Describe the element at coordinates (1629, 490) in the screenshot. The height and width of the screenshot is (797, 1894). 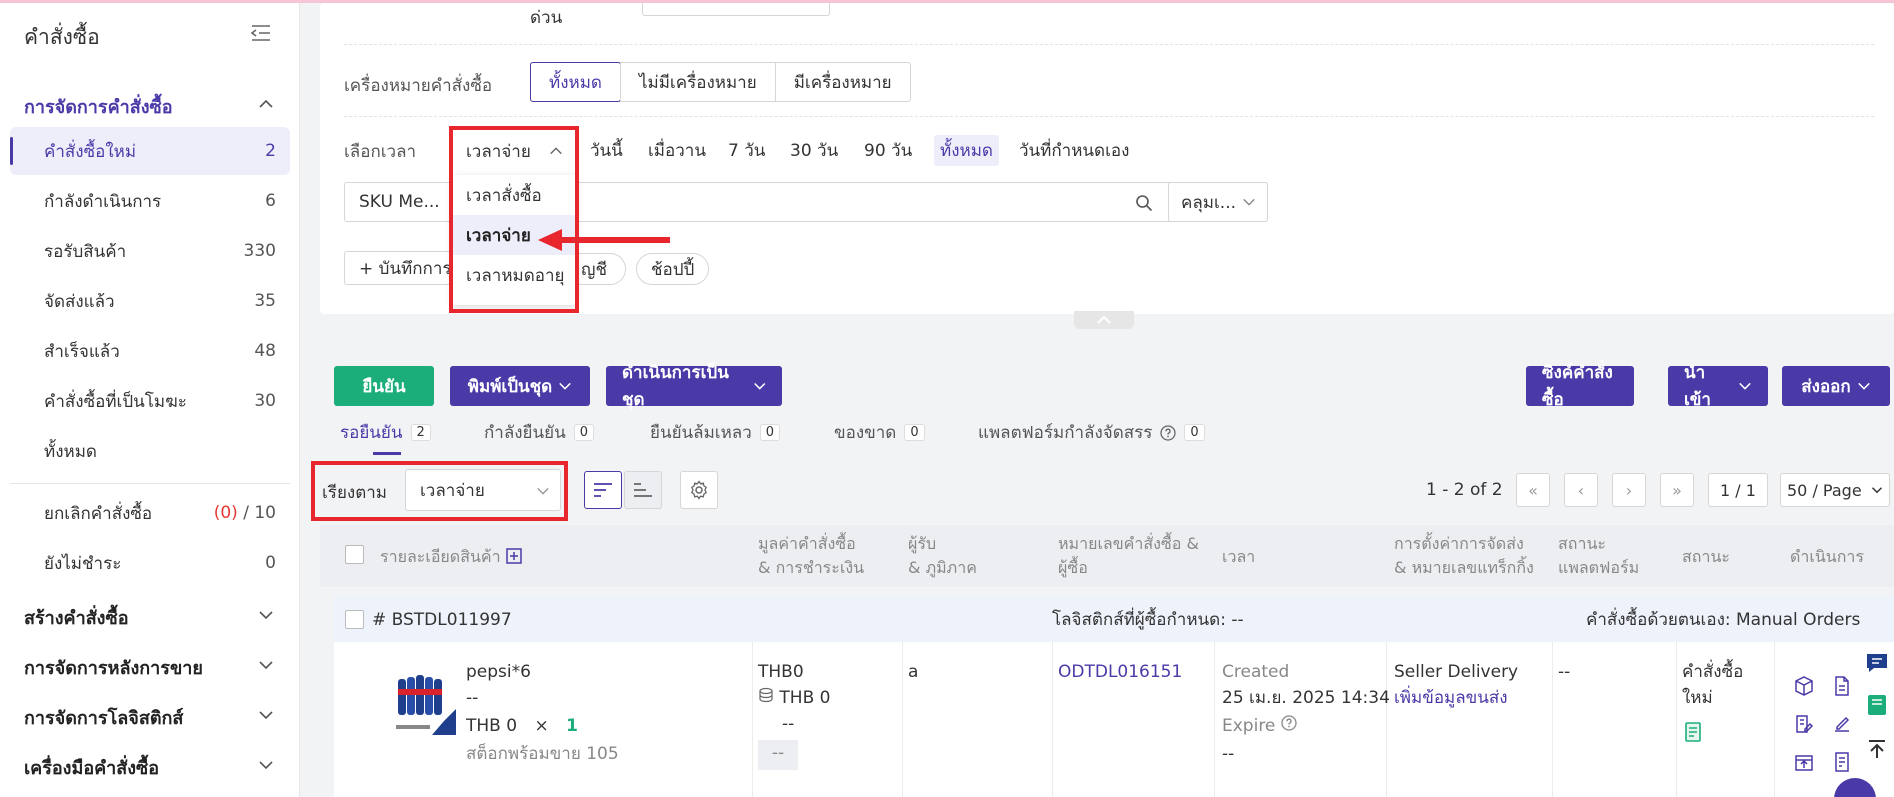
I see `next-page-button: ›` at that location.